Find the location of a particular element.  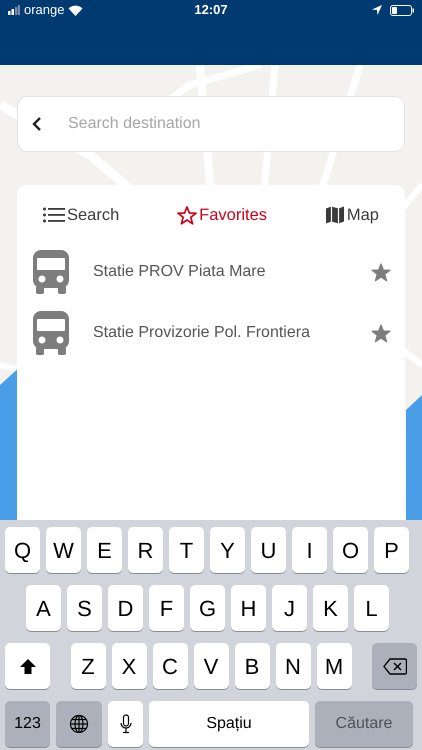

mic-key is located at coordinates (125, 724).